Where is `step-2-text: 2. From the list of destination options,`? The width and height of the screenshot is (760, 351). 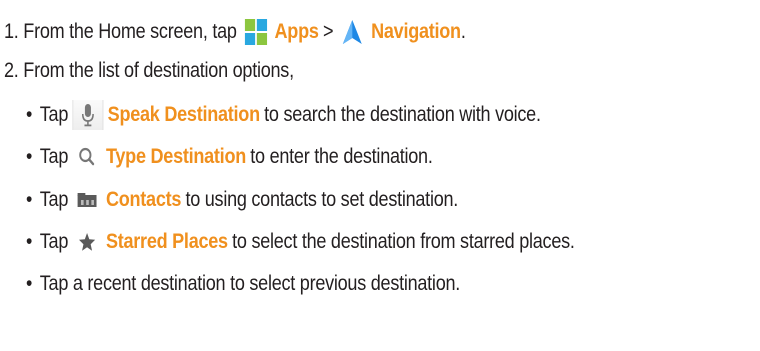 step-2-text: 2. From the list of destination options, is located at coordinates (149, 70).